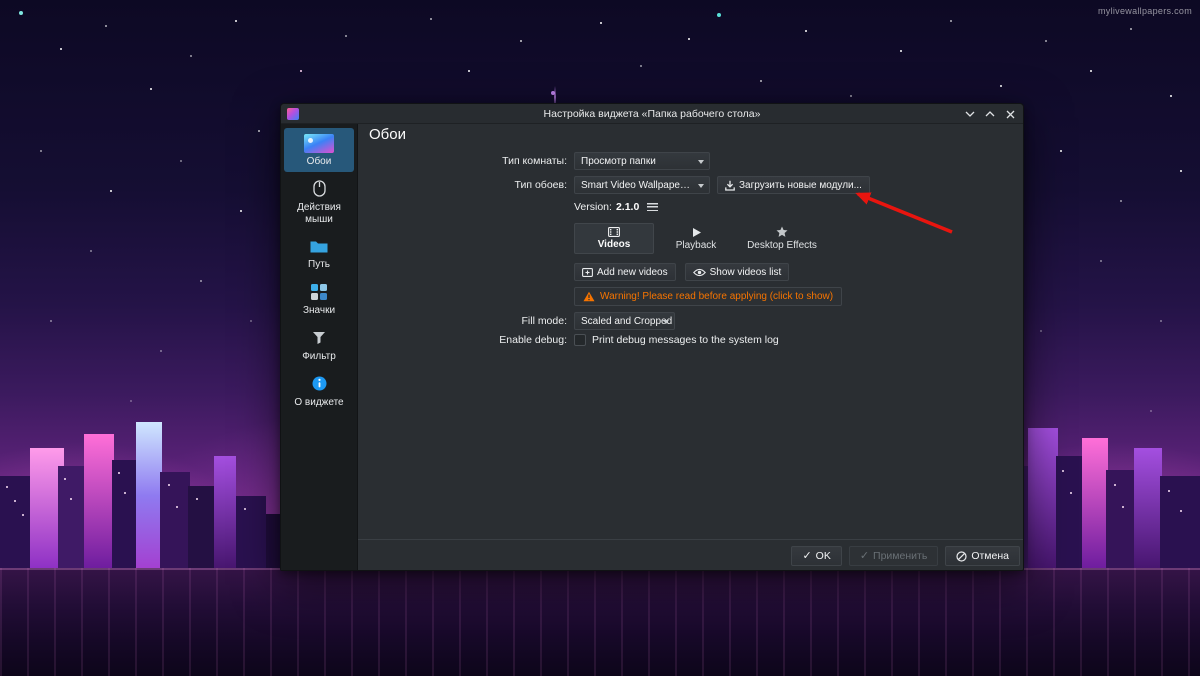 The image size is (1200, 676). I want to click on version-label: Version:, so click(593, 207).